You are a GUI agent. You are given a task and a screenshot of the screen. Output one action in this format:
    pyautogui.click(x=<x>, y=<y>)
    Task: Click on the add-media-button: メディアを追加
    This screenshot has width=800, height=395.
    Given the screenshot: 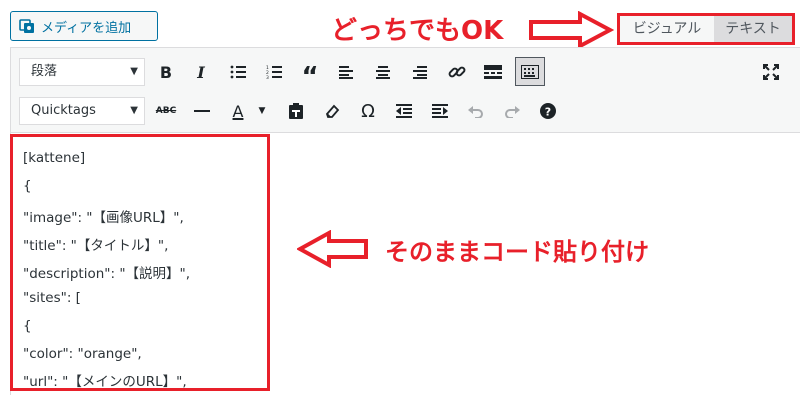 What is the action you would take?
    pyautogui.click(x=84, y=26)
    